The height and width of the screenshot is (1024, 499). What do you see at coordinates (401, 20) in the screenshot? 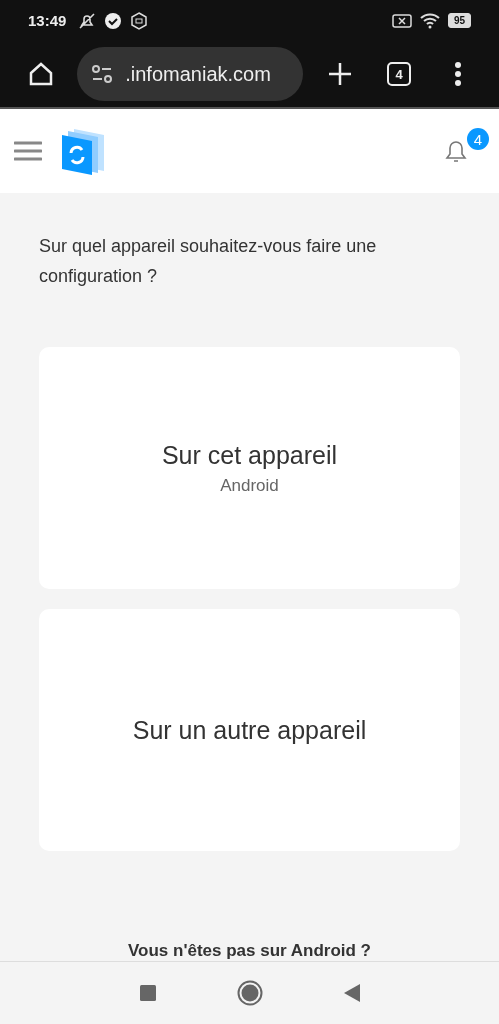
I see `sim-icon` at bounding box center [401, 20].